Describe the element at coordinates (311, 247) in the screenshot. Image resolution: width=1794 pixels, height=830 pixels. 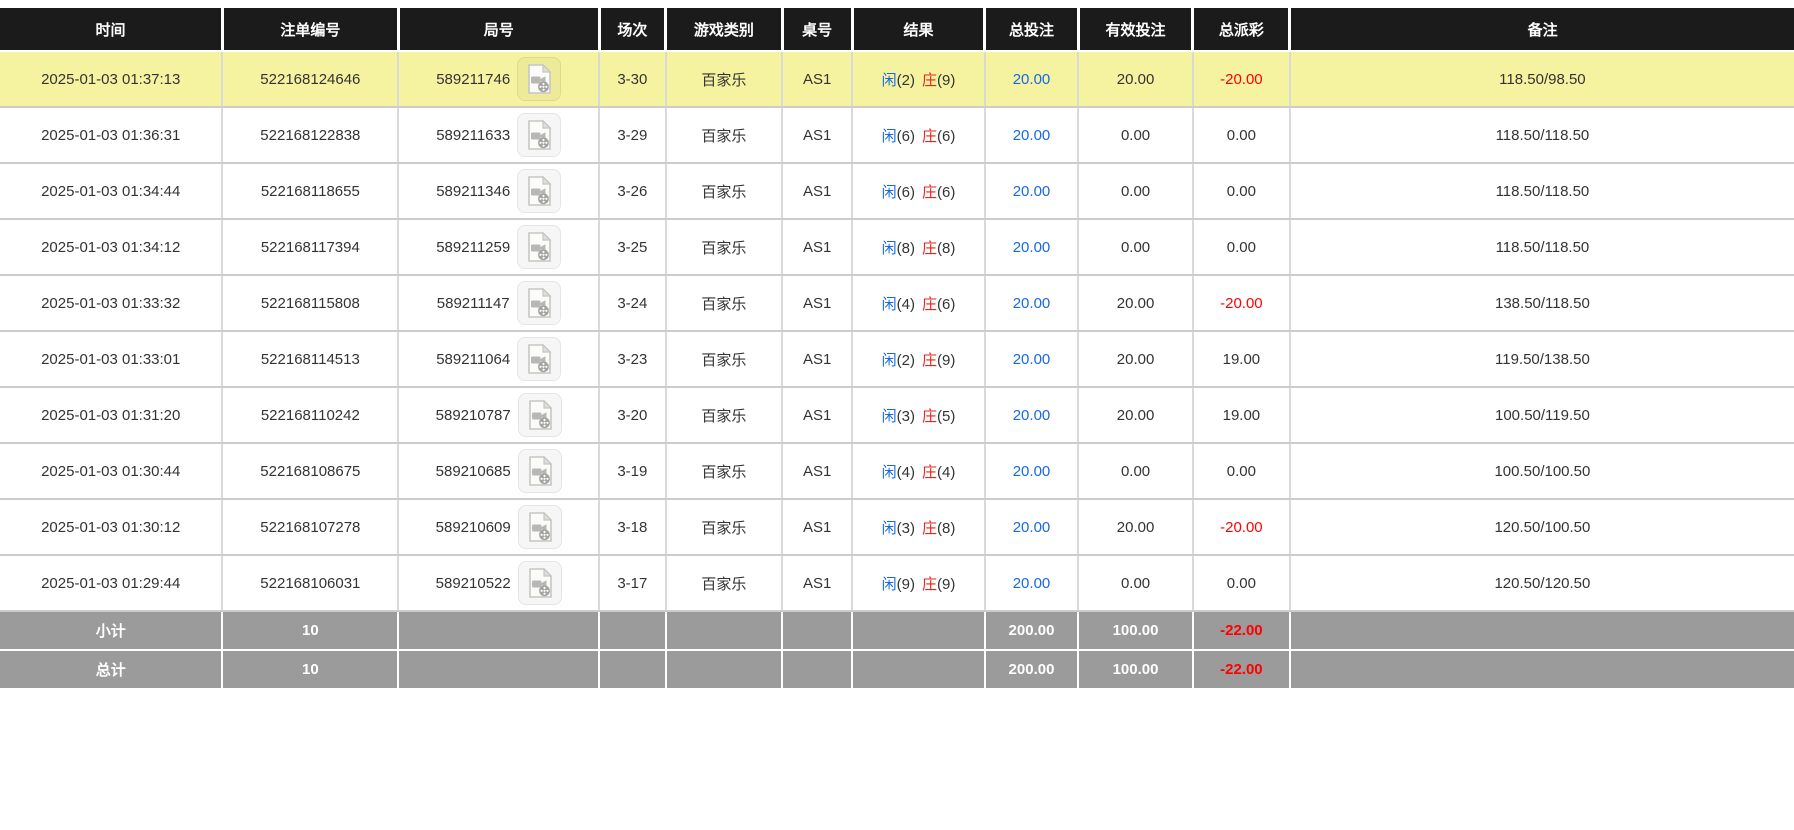
I see `cell-bet-id: 522168117394` at that location.